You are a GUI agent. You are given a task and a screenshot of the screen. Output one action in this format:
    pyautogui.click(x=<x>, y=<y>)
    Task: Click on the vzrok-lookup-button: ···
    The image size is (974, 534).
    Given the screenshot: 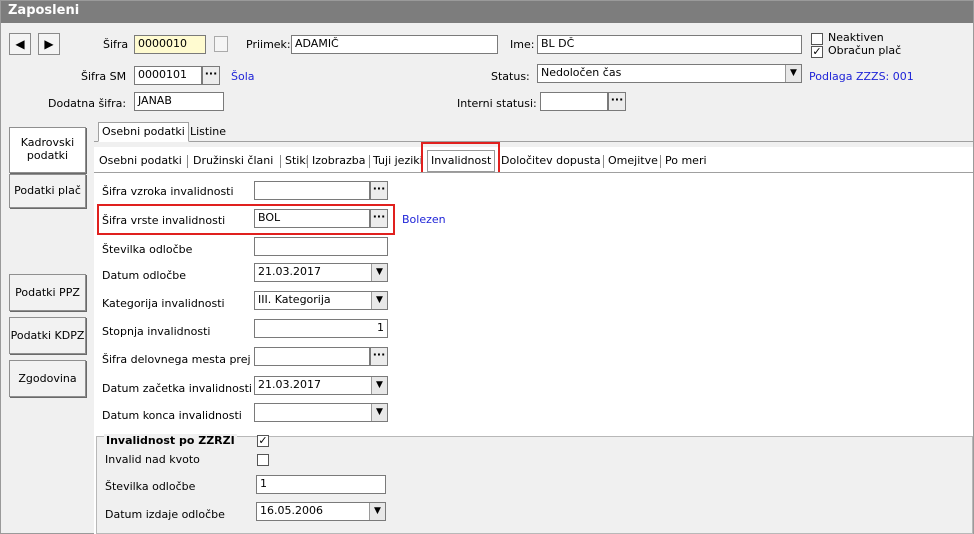 What is the action you would take?
    pyautogui.click(x=379, y=190)
    